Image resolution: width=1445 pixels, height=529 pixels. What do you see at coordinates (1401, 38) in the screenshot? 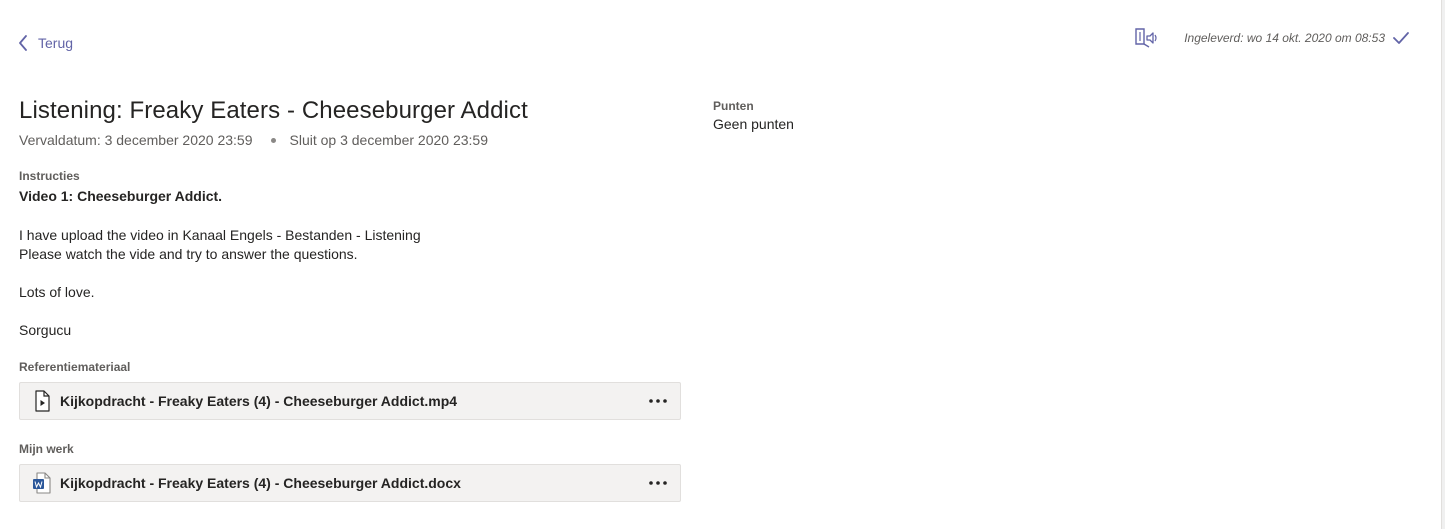
I see `checkmark-icon` at bounding box center [1401, 38].